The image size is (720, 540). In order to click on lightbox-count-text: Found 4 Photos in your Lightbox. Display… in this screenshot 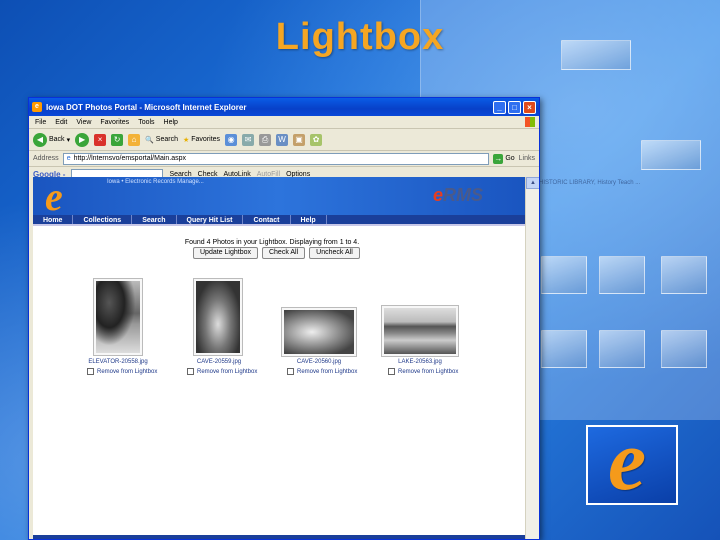, I will do `click(272, 242)`.